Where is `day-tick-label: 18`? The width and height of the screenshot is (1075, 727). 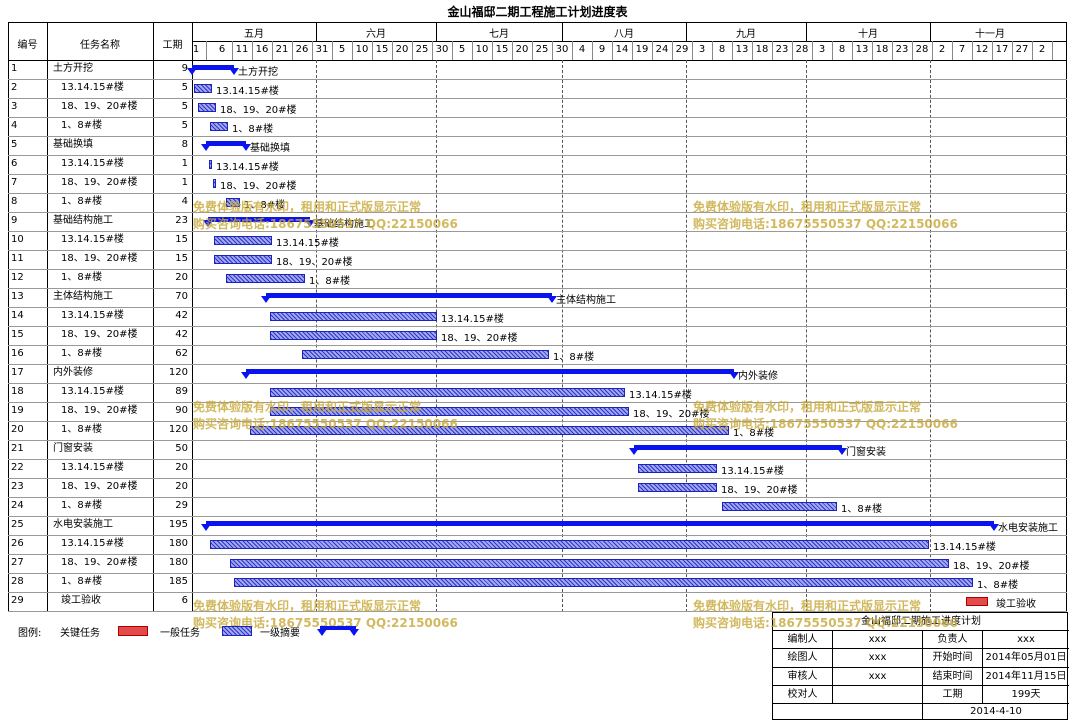 day-tick-label: 18 is located at coordinates (762, 49).